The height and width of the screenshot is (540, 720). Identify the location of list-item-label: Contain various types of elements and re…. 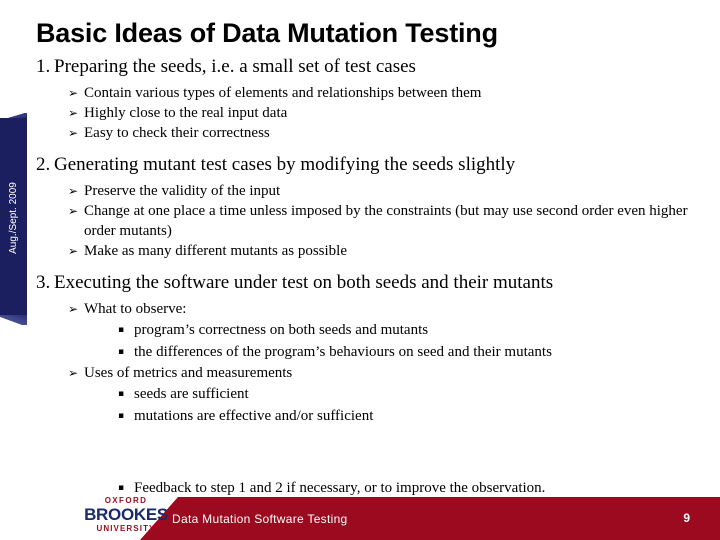
(283, 93).